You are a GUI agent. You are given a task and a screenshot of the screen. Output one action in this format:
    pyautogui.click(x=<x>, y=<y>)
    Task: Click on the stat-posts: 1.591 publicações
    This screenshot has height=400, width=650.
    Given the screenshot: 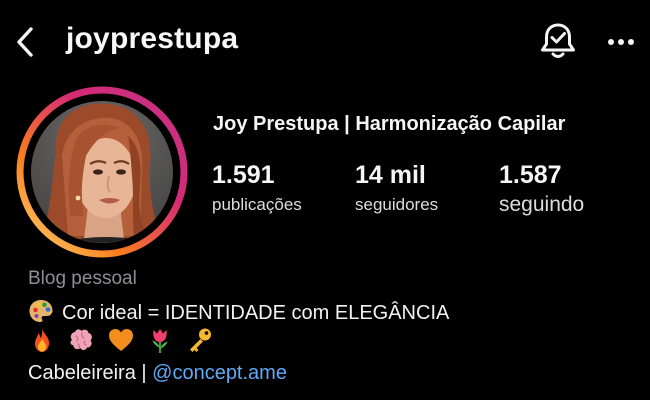 What is the action you would take?
    pyautogui.click(x=257, y=188)
    